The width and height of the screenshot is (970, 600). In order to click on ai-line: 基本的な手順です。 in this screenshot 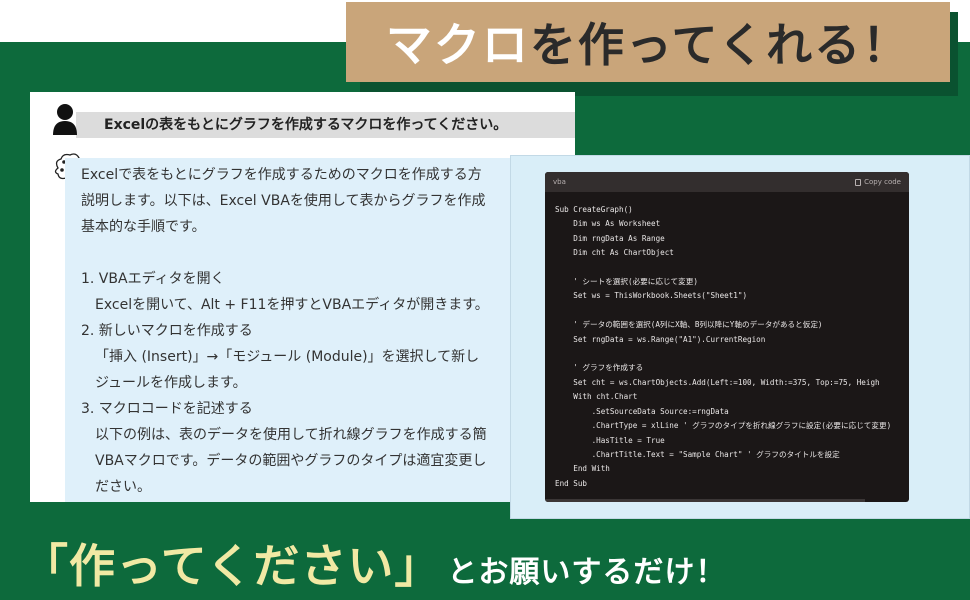, I will do `click(143, 227)`.